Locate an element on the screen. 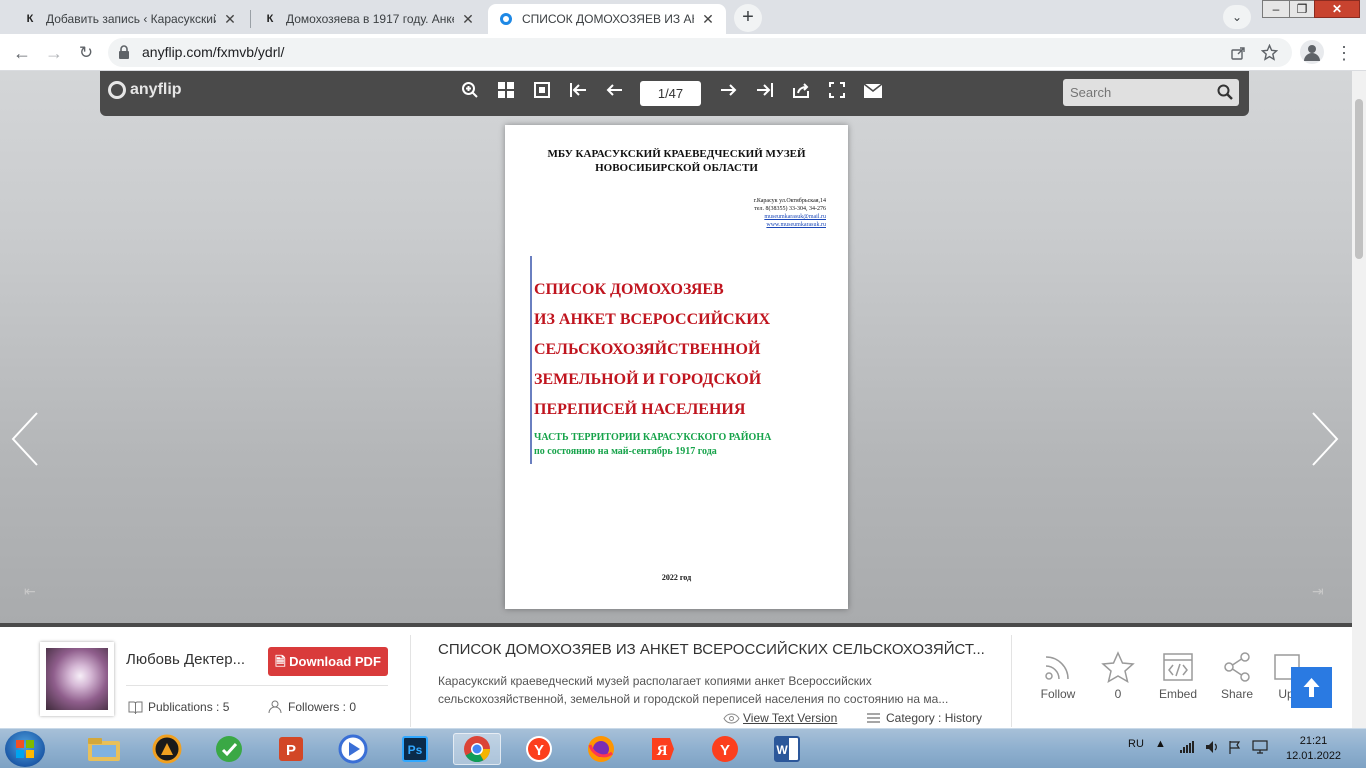 The image size is (1366, 768). anyflip-logo: anyflip is located at coordinates (145, 90).